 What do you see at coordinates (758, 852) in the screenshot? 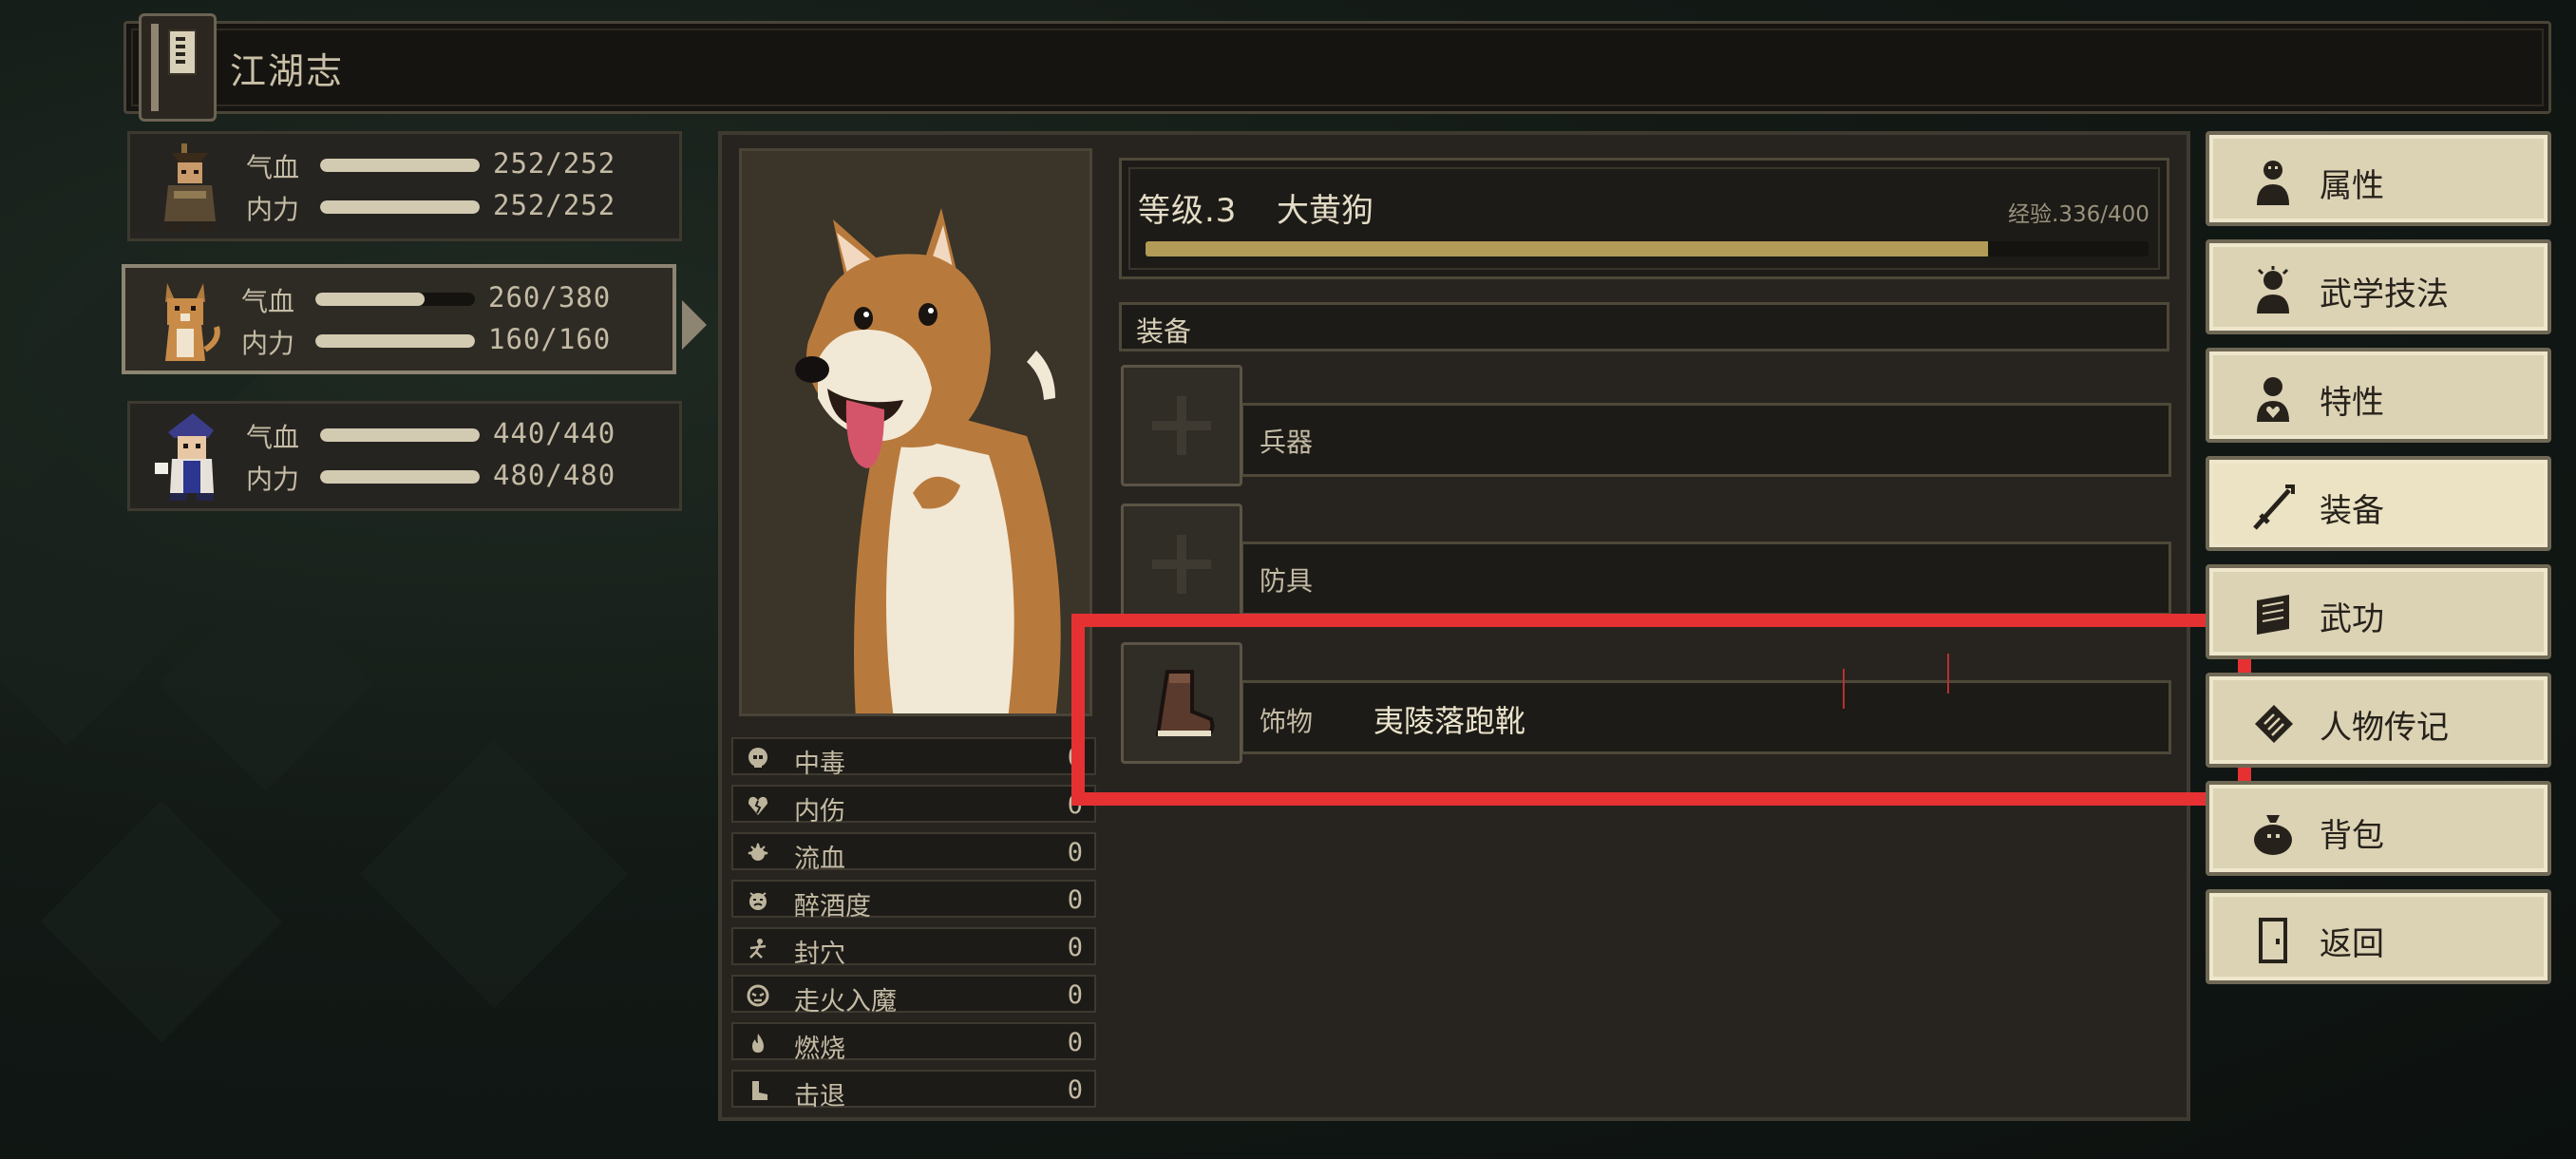
I see `blood-icon` at bounding box center [758, 852].